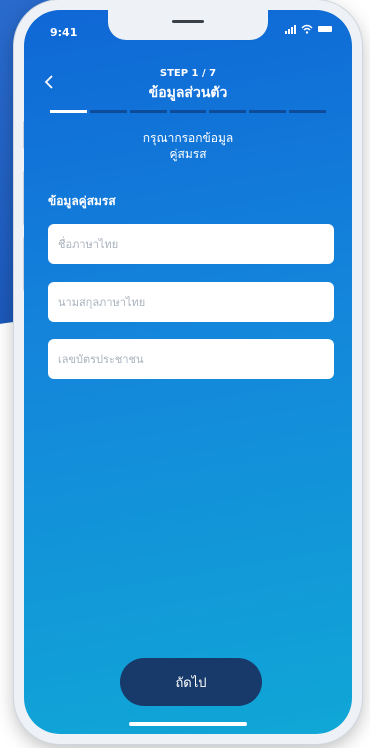 Image resolution: width=370 pixels, height=748 pixels. Describe the element at coordinates (188, 21) in the screenshot. I see `speaker-grille` at that location.